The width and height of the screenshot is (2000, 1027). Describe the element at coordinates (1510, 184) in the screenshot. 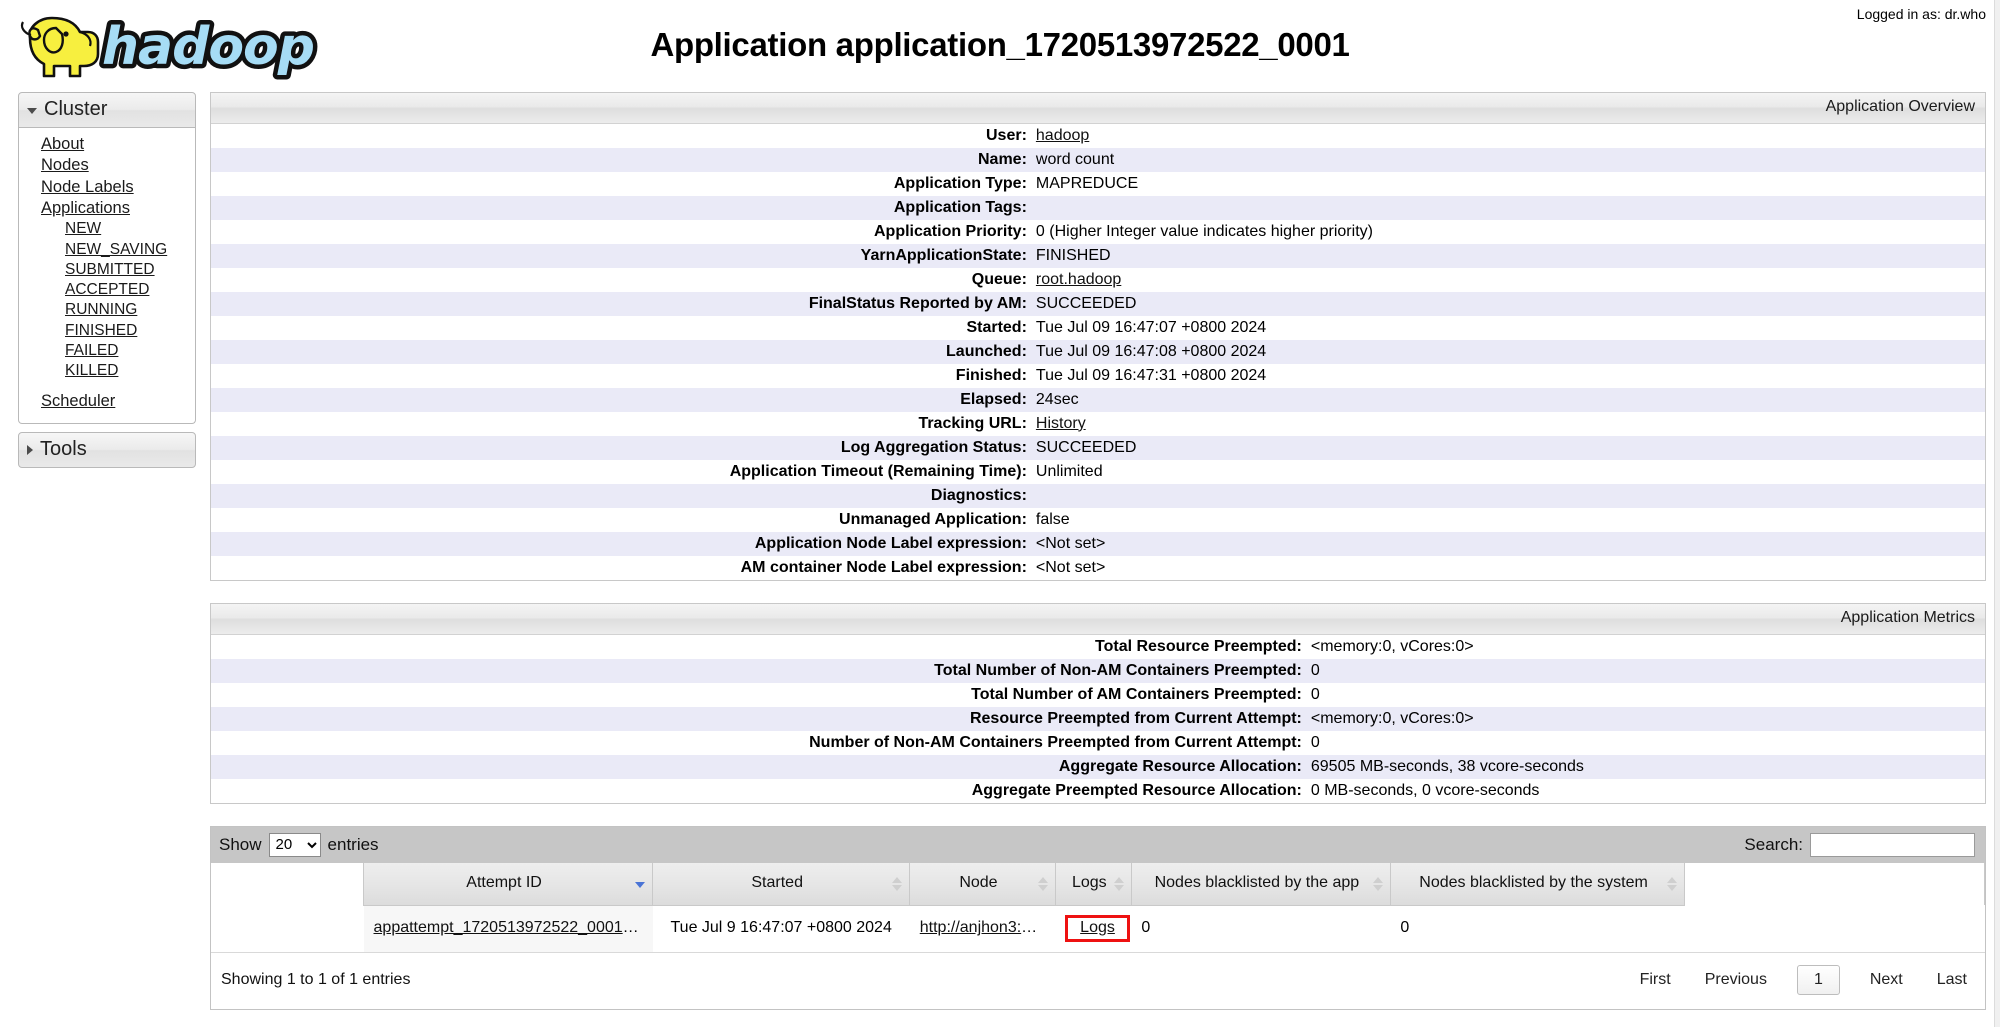

I see `detail-row-value: MAPREDUCE` at that location.